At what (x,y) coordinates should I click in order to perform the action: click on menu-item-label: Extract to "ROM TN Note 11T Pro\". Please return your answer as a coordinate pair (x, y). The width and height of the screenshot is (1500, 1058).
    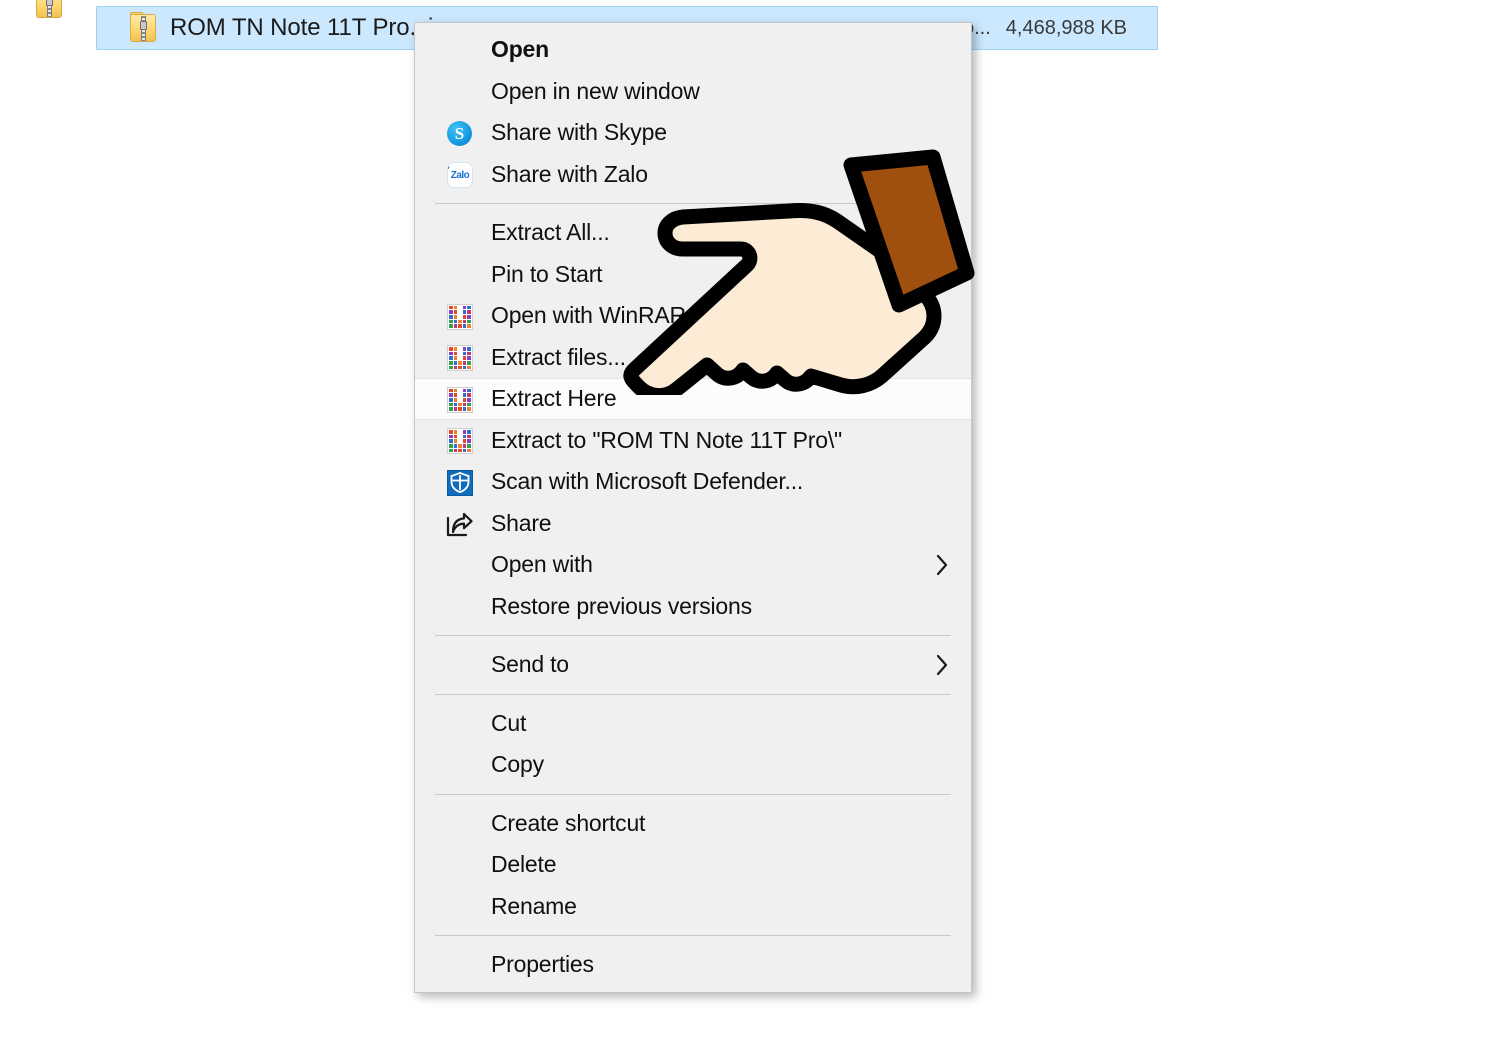
    Looking at the image, I should click on (667, 439).